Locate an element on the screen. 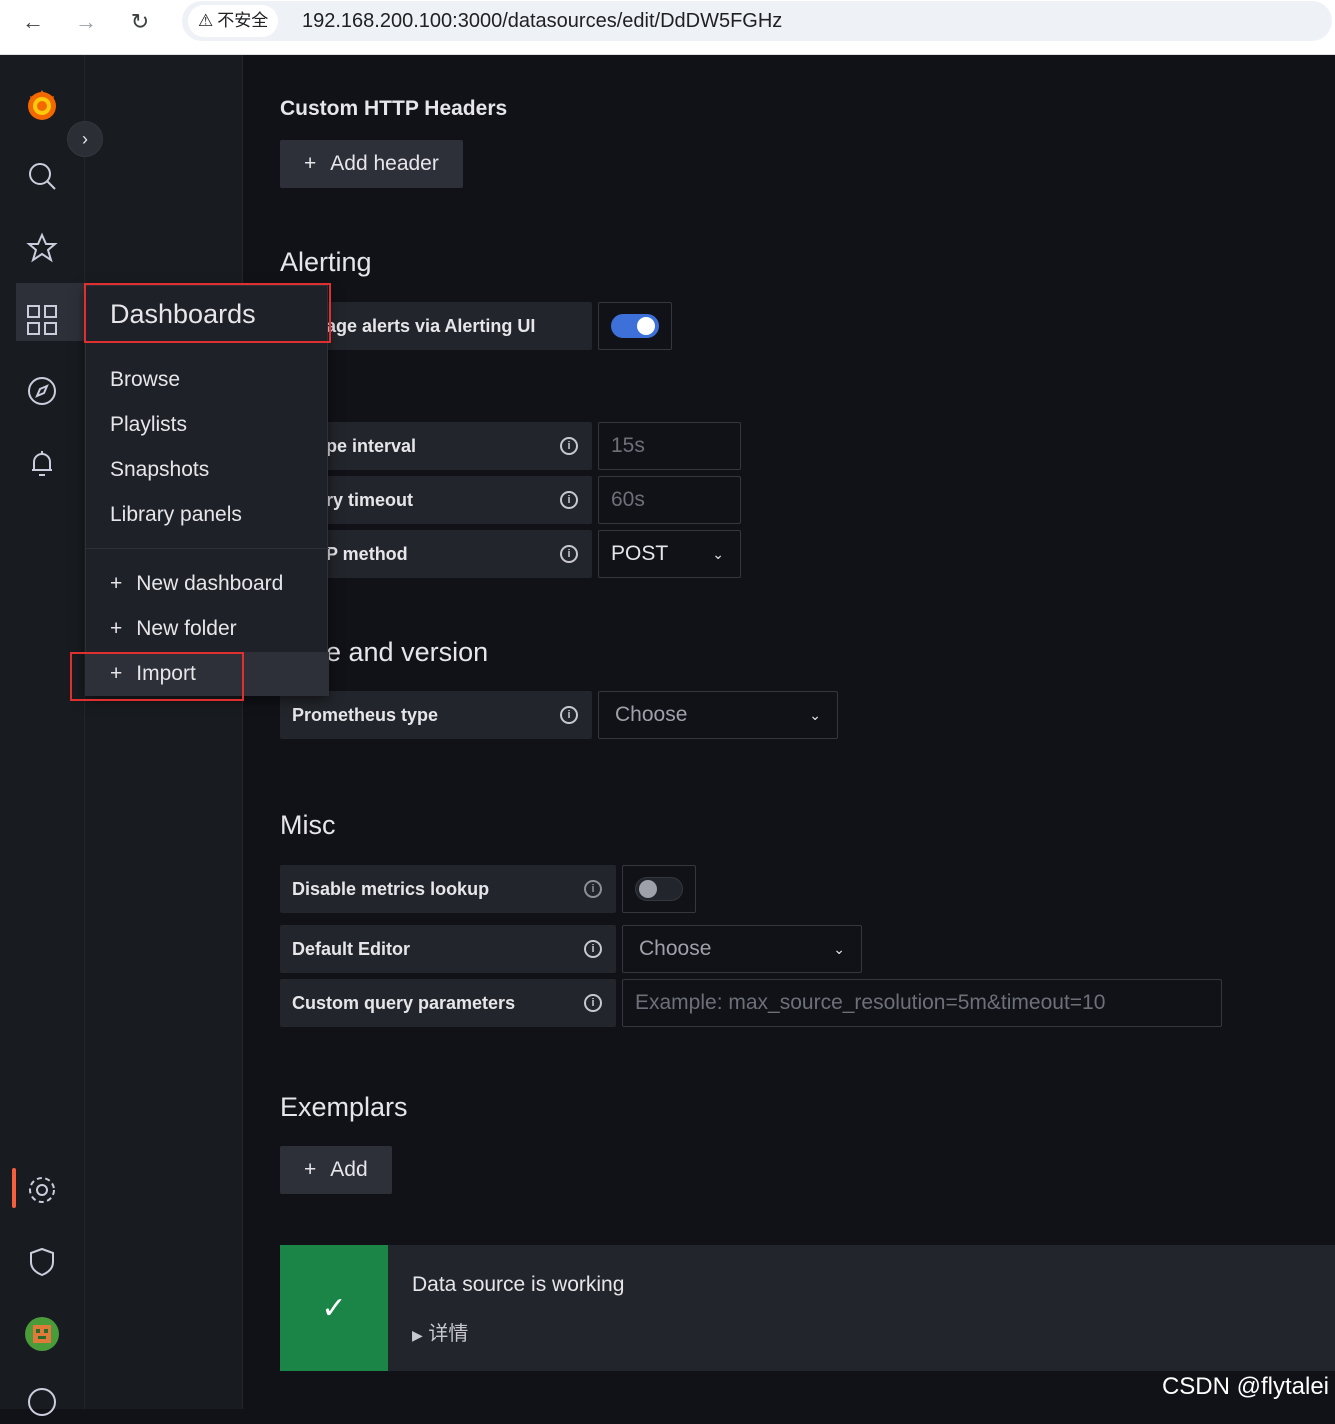 The width and height of the screenshot is (1335, 1424). http-method-select: POST ⌄ is located at coordinates (669, 554).